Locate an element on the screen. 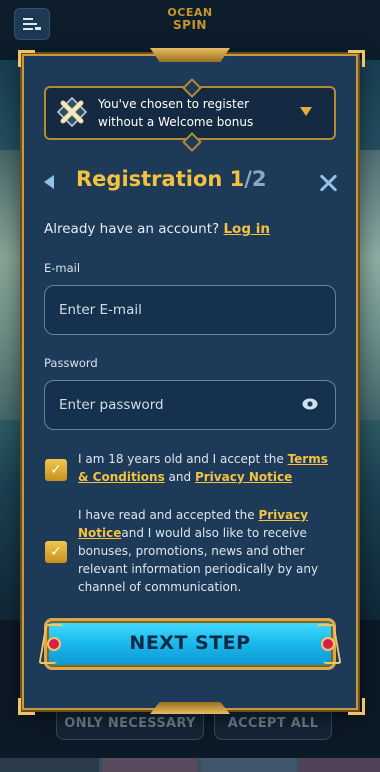  menu-lines-icon is located at coordinates (32, 24).